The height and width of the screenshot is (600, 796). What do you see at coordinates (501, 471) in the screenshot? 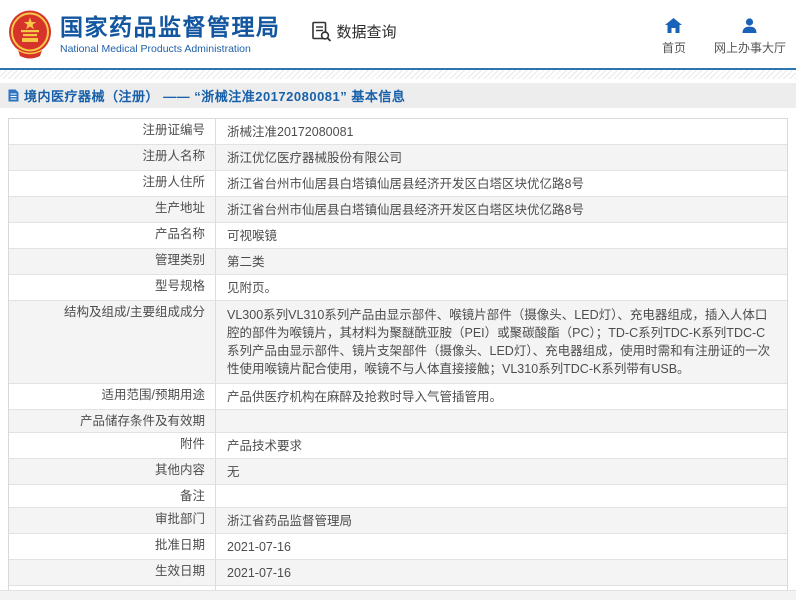
I see `field-value-cell: 无` at bounding box center [501, 471].